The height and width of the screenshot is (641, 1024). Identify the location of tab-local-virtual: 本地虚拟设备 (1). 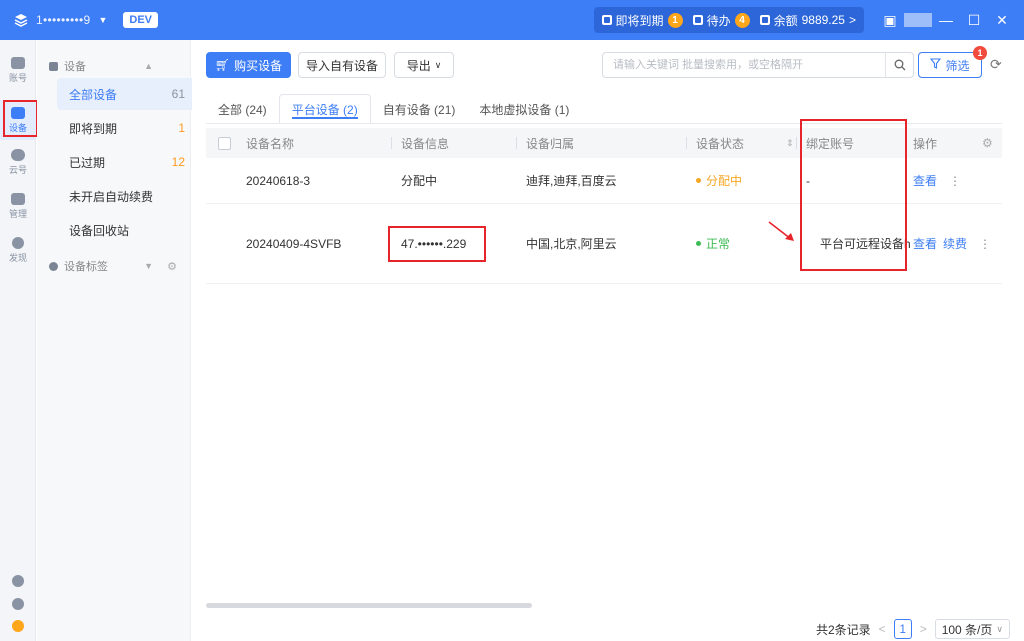
(524, 109).